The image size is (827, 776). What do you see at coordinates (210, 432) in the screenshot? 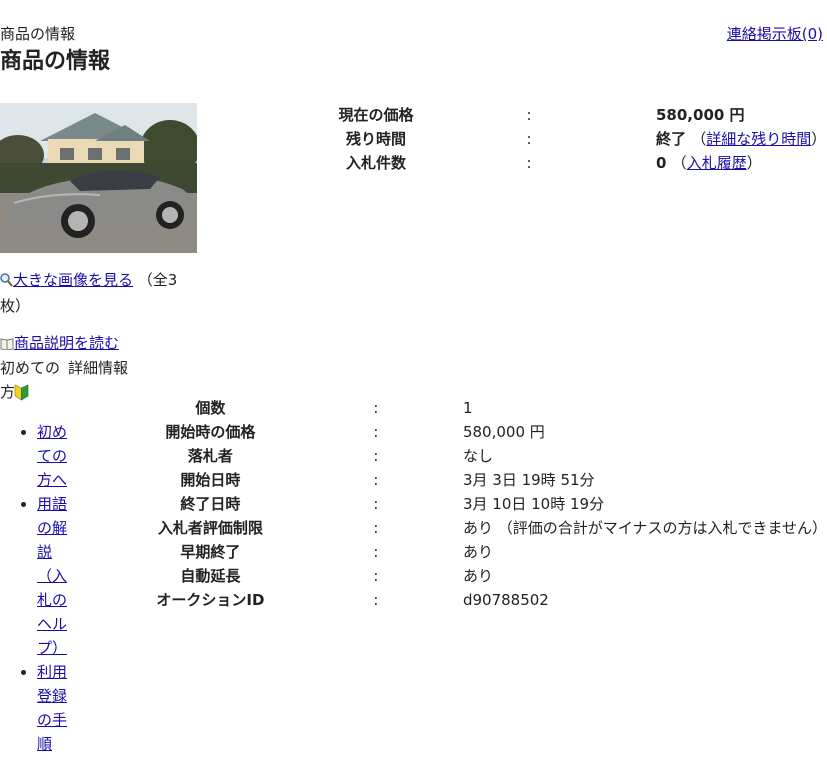
I see `detail-label: 開始時の価格` at bounding box center [210, 432].